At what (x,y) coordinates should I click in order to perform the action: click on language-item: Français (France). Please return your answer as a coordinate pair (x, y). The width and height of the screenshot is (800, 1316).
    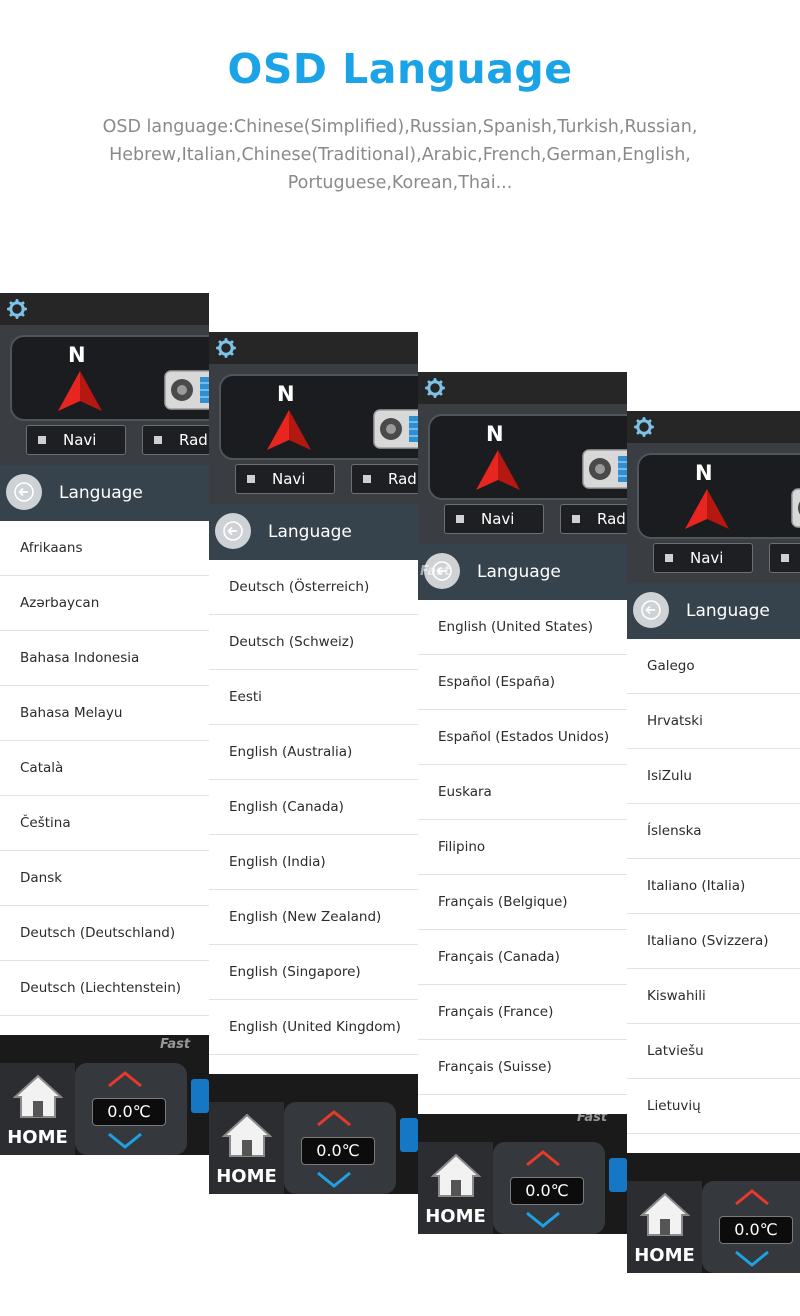
    Looking at the image, I should click on (522, 1012).